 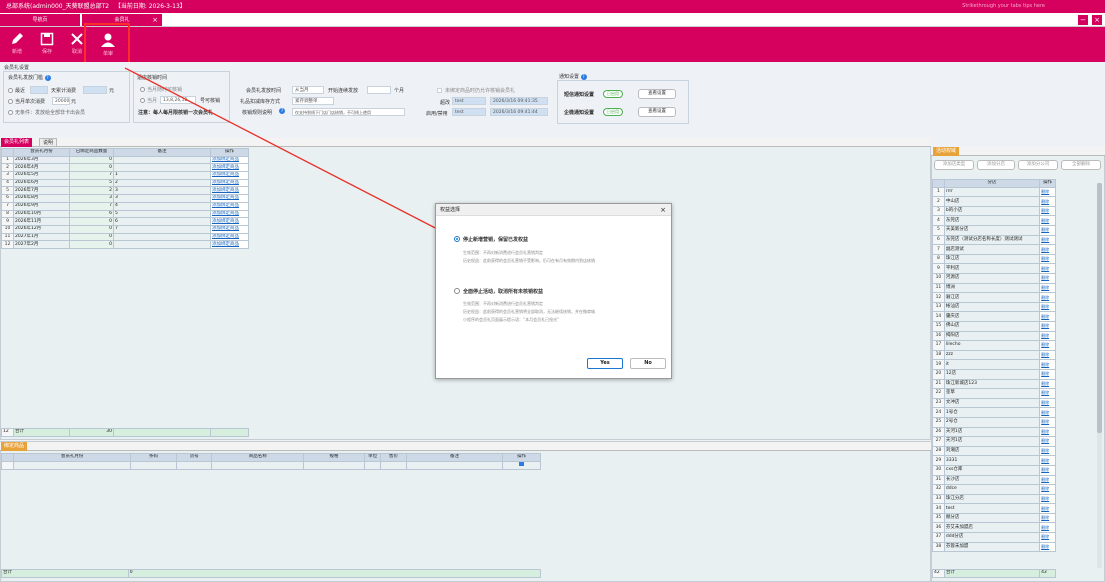 I want to click on radio-stop-new, so click(x=457, y=239).